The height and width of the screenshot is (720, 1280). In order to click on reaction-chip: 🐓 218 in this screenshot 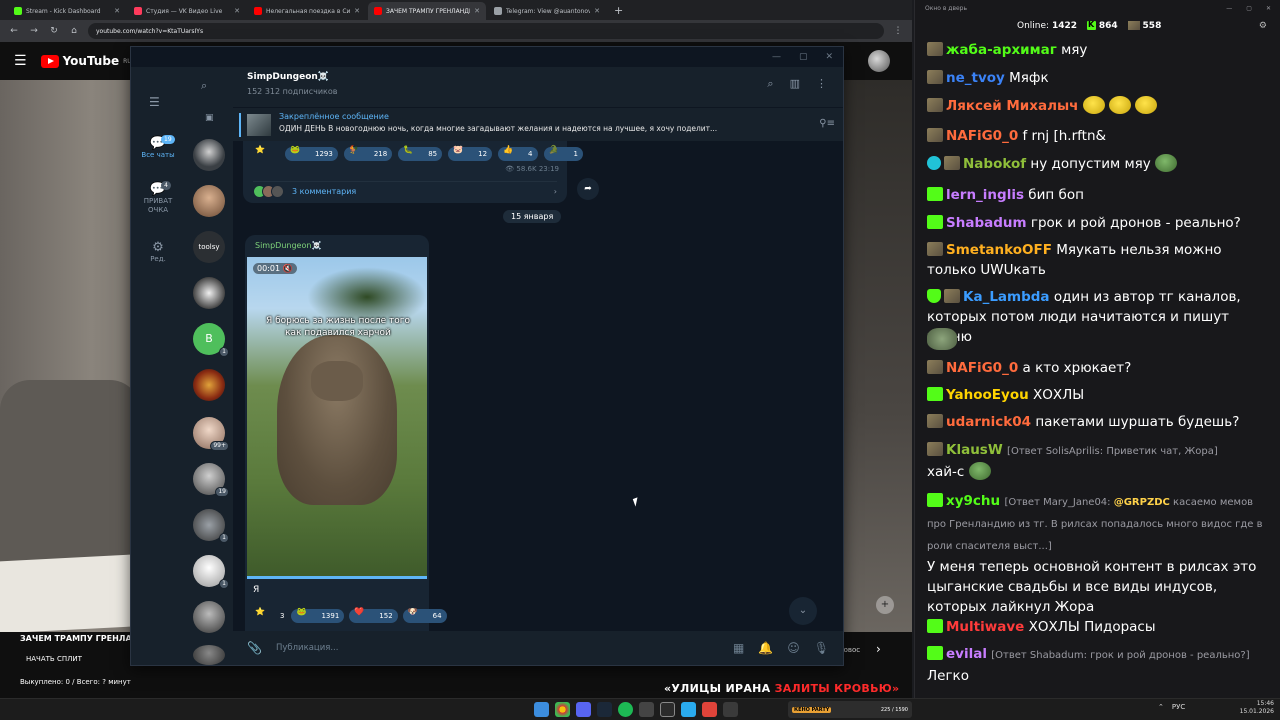, I will do `click(368, 153)`.